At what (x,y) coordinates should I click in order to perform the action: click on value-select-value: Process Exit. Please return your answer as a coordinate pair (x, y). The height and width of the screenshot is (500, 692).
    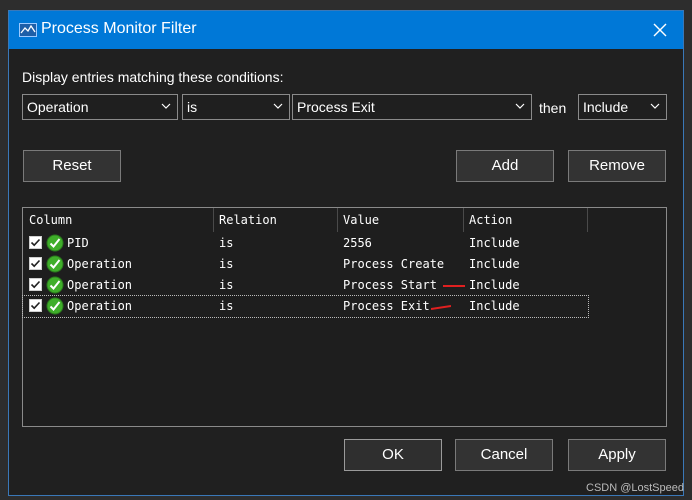
    Looking at the image, I should click on (336, 107).